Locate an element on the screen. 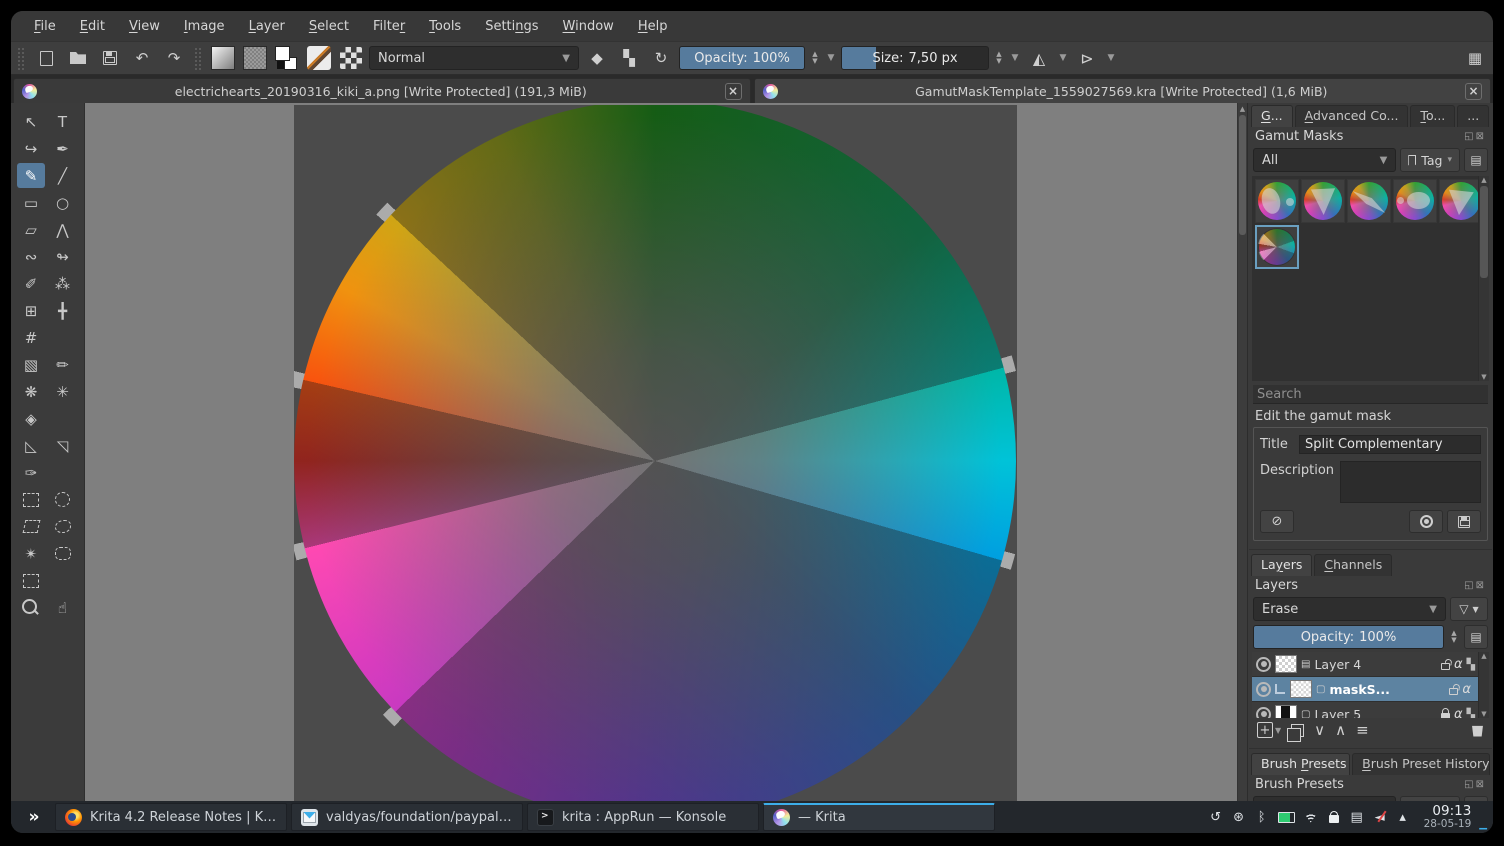  wifi-icon is located at coordinates (1311, 817).